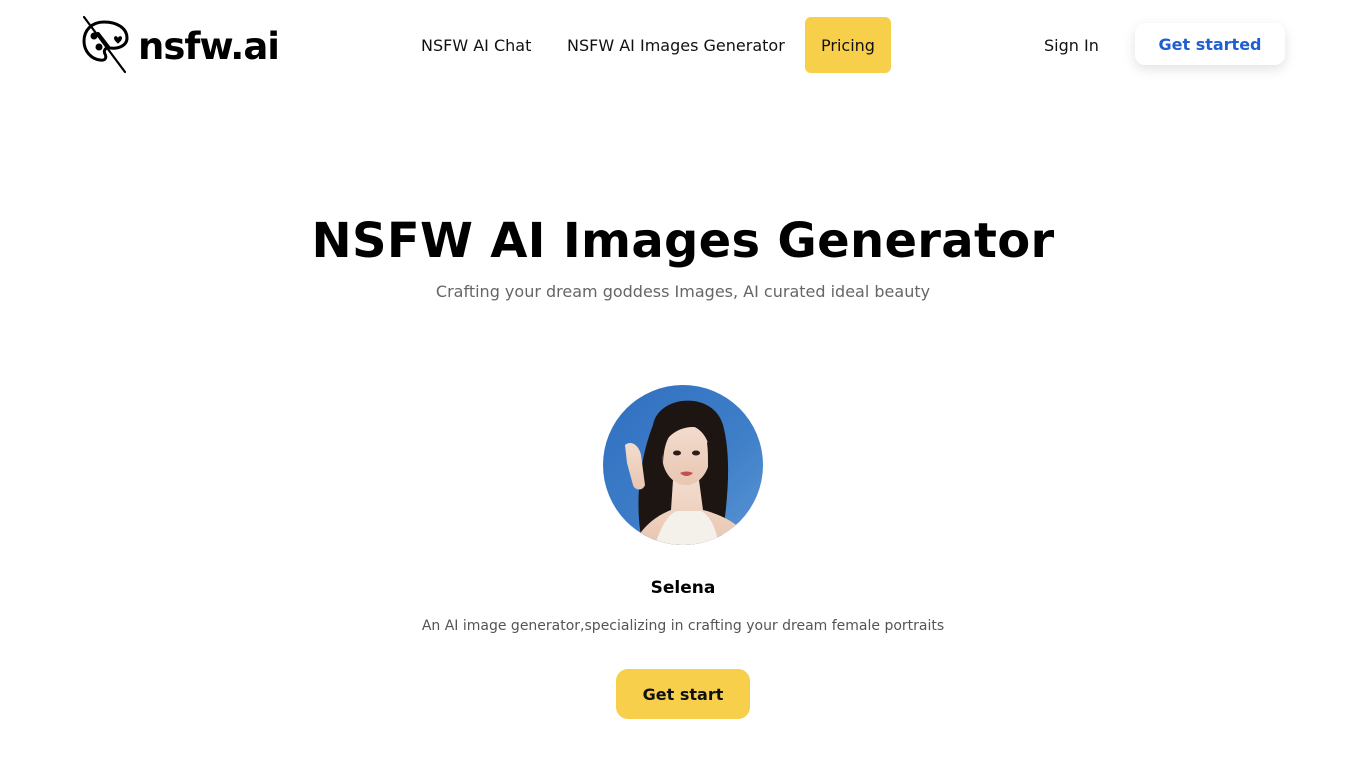 The width and height of the screenshot is (1366, 768). Describe the element at coordinates (1071, 45) in the screenshot. I see `sign-in-link: Sign In` at that location.